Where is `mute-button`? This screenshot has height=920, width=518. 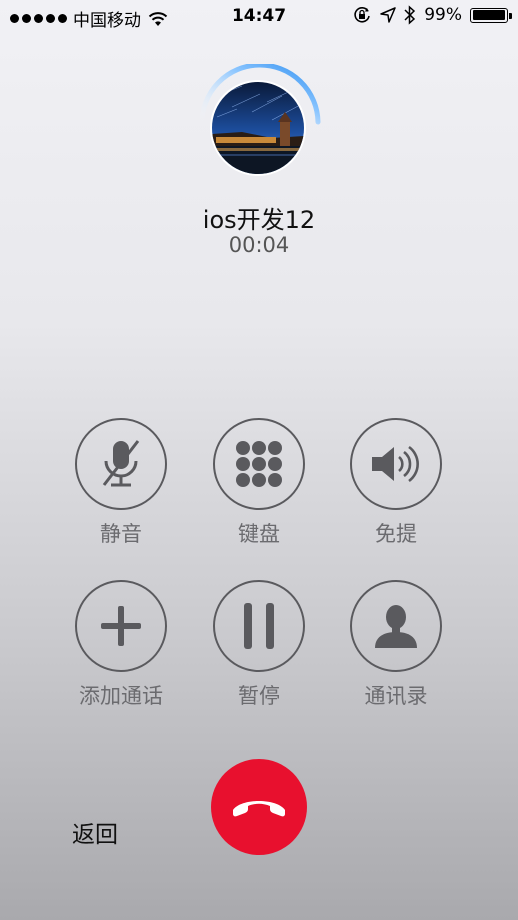 mute-button is located at coordinates (121, 464).